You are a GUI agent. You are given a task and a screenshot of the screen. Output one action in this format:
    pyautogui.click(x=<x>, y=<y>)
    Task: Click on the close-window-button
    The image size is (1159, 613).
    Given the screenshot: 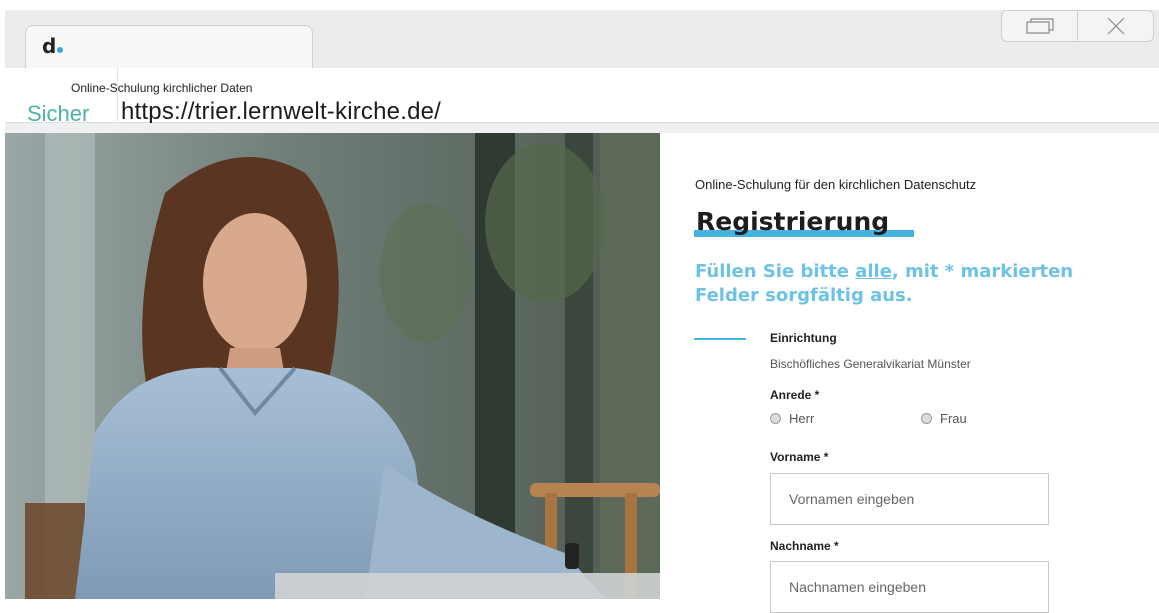 What is the action you would take?
    pyautogui.click(x=1115, y=26)
    